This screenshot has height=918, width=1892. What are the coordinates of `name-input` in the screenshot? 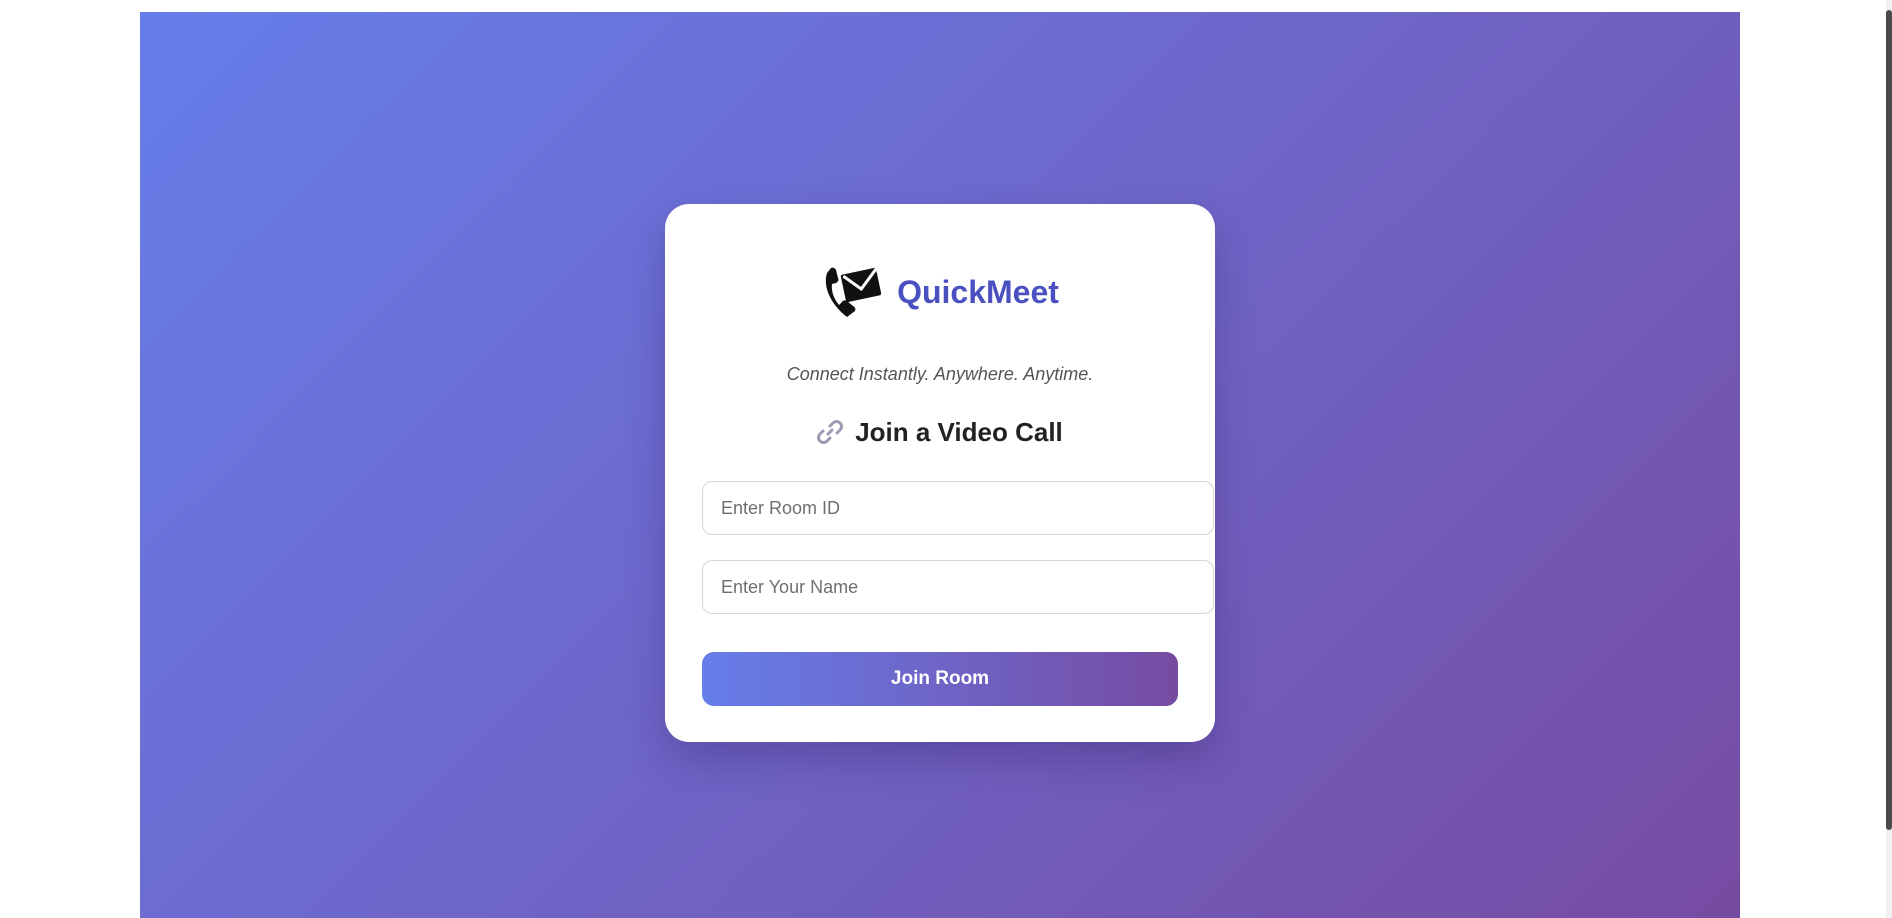 It's located at (958, 587).